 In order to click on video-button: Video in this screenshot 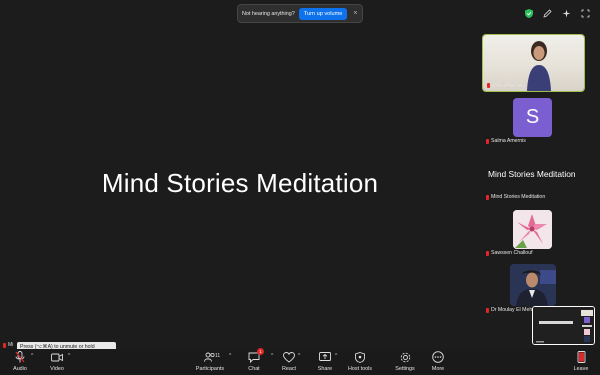, I will do `click(57, 361)`.